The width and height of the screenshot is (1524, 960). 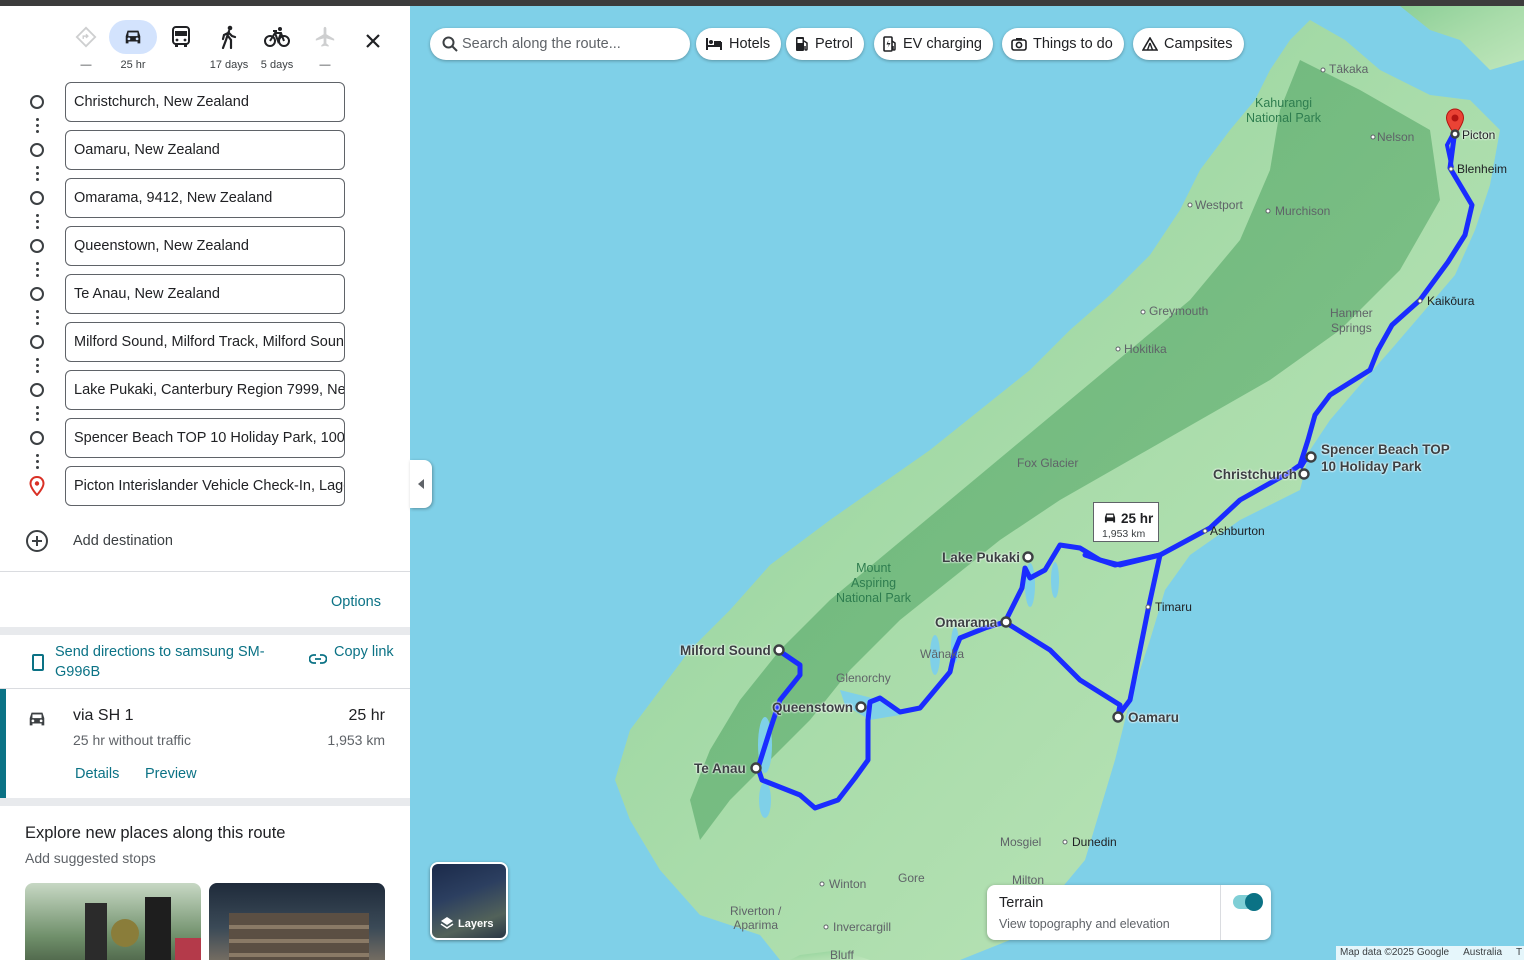 I want to click on stop-input: Oamaru, New Zealand, so click(x=205, y=150).